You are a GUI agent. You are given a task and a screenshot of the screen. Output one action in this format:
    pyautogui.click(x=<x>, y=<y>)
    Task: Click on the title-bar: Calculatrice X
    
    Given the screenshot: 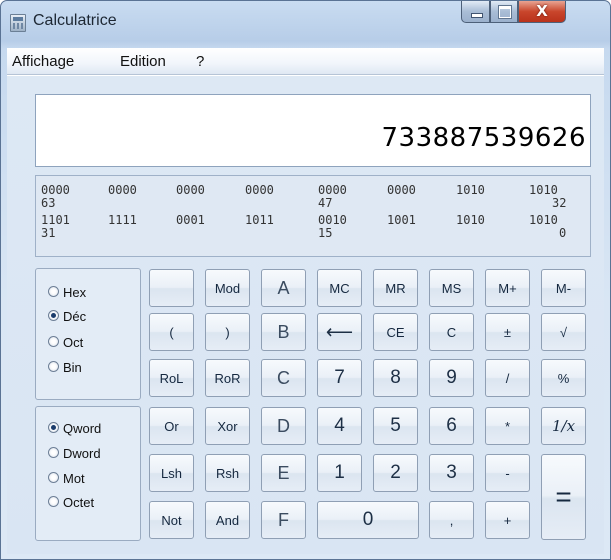 What is the action you would take?
    pyautogui.click(x=305, y=21)
    